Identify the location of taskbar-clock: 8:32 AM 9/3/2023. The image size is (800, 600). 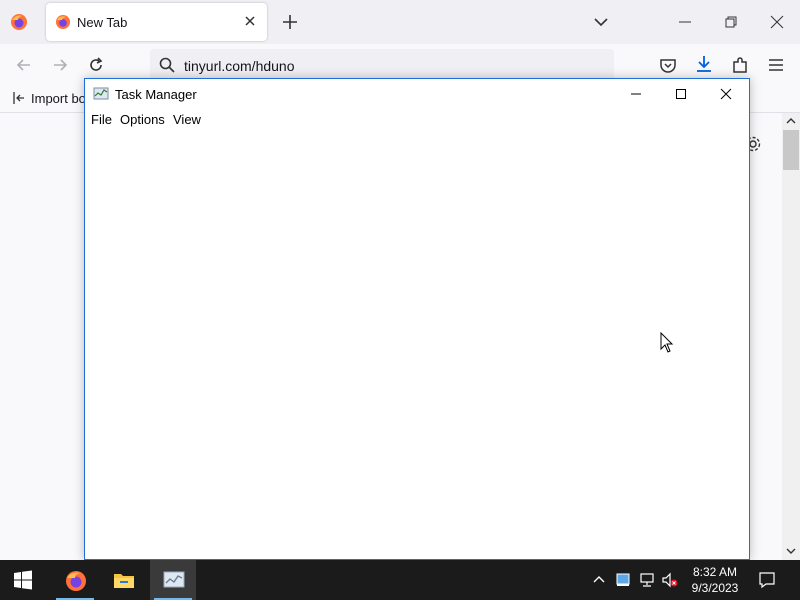
(715, 580).